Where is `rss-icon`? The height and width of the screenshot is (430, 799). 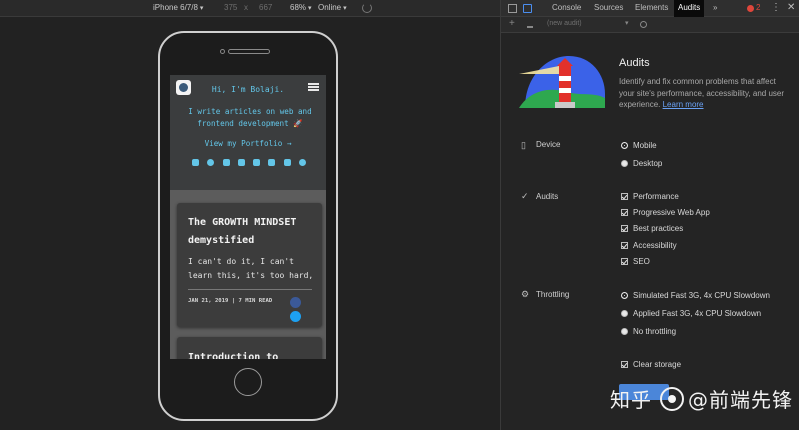 rss-icon is located at coordinates (302, 162).